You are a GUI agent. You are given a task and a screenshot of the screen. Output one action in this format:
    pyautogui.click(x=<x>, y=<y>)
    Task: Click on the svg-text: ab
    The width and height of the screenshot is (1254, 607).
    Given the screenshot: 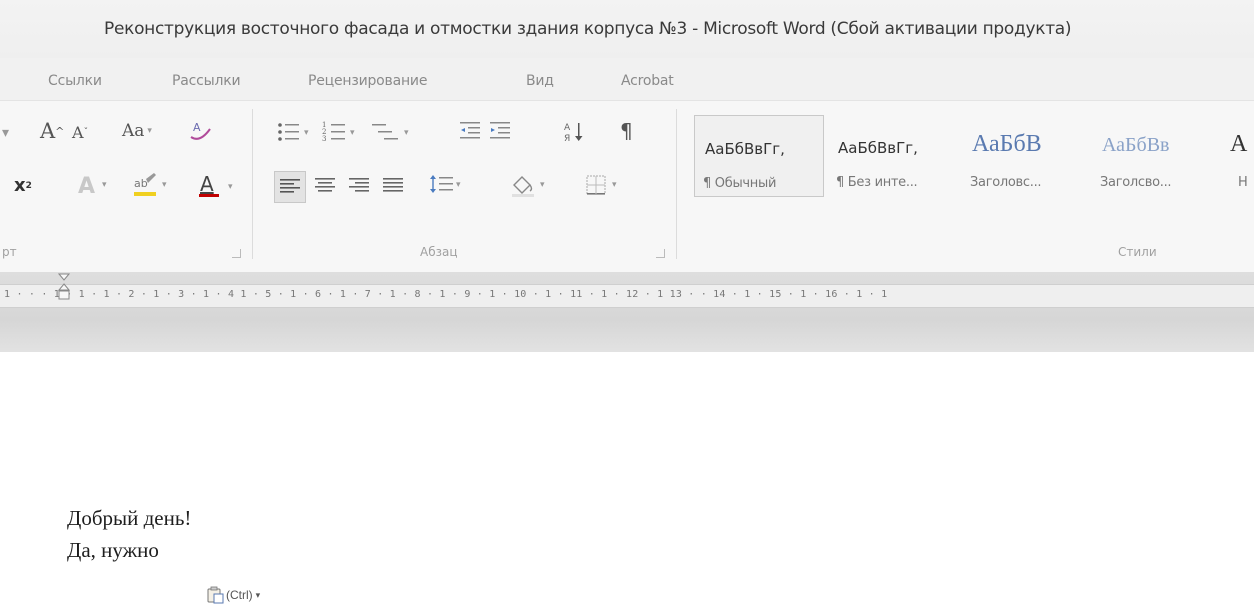 What is the action you would take?
    pyautogui.click(x=141, y=183)
    